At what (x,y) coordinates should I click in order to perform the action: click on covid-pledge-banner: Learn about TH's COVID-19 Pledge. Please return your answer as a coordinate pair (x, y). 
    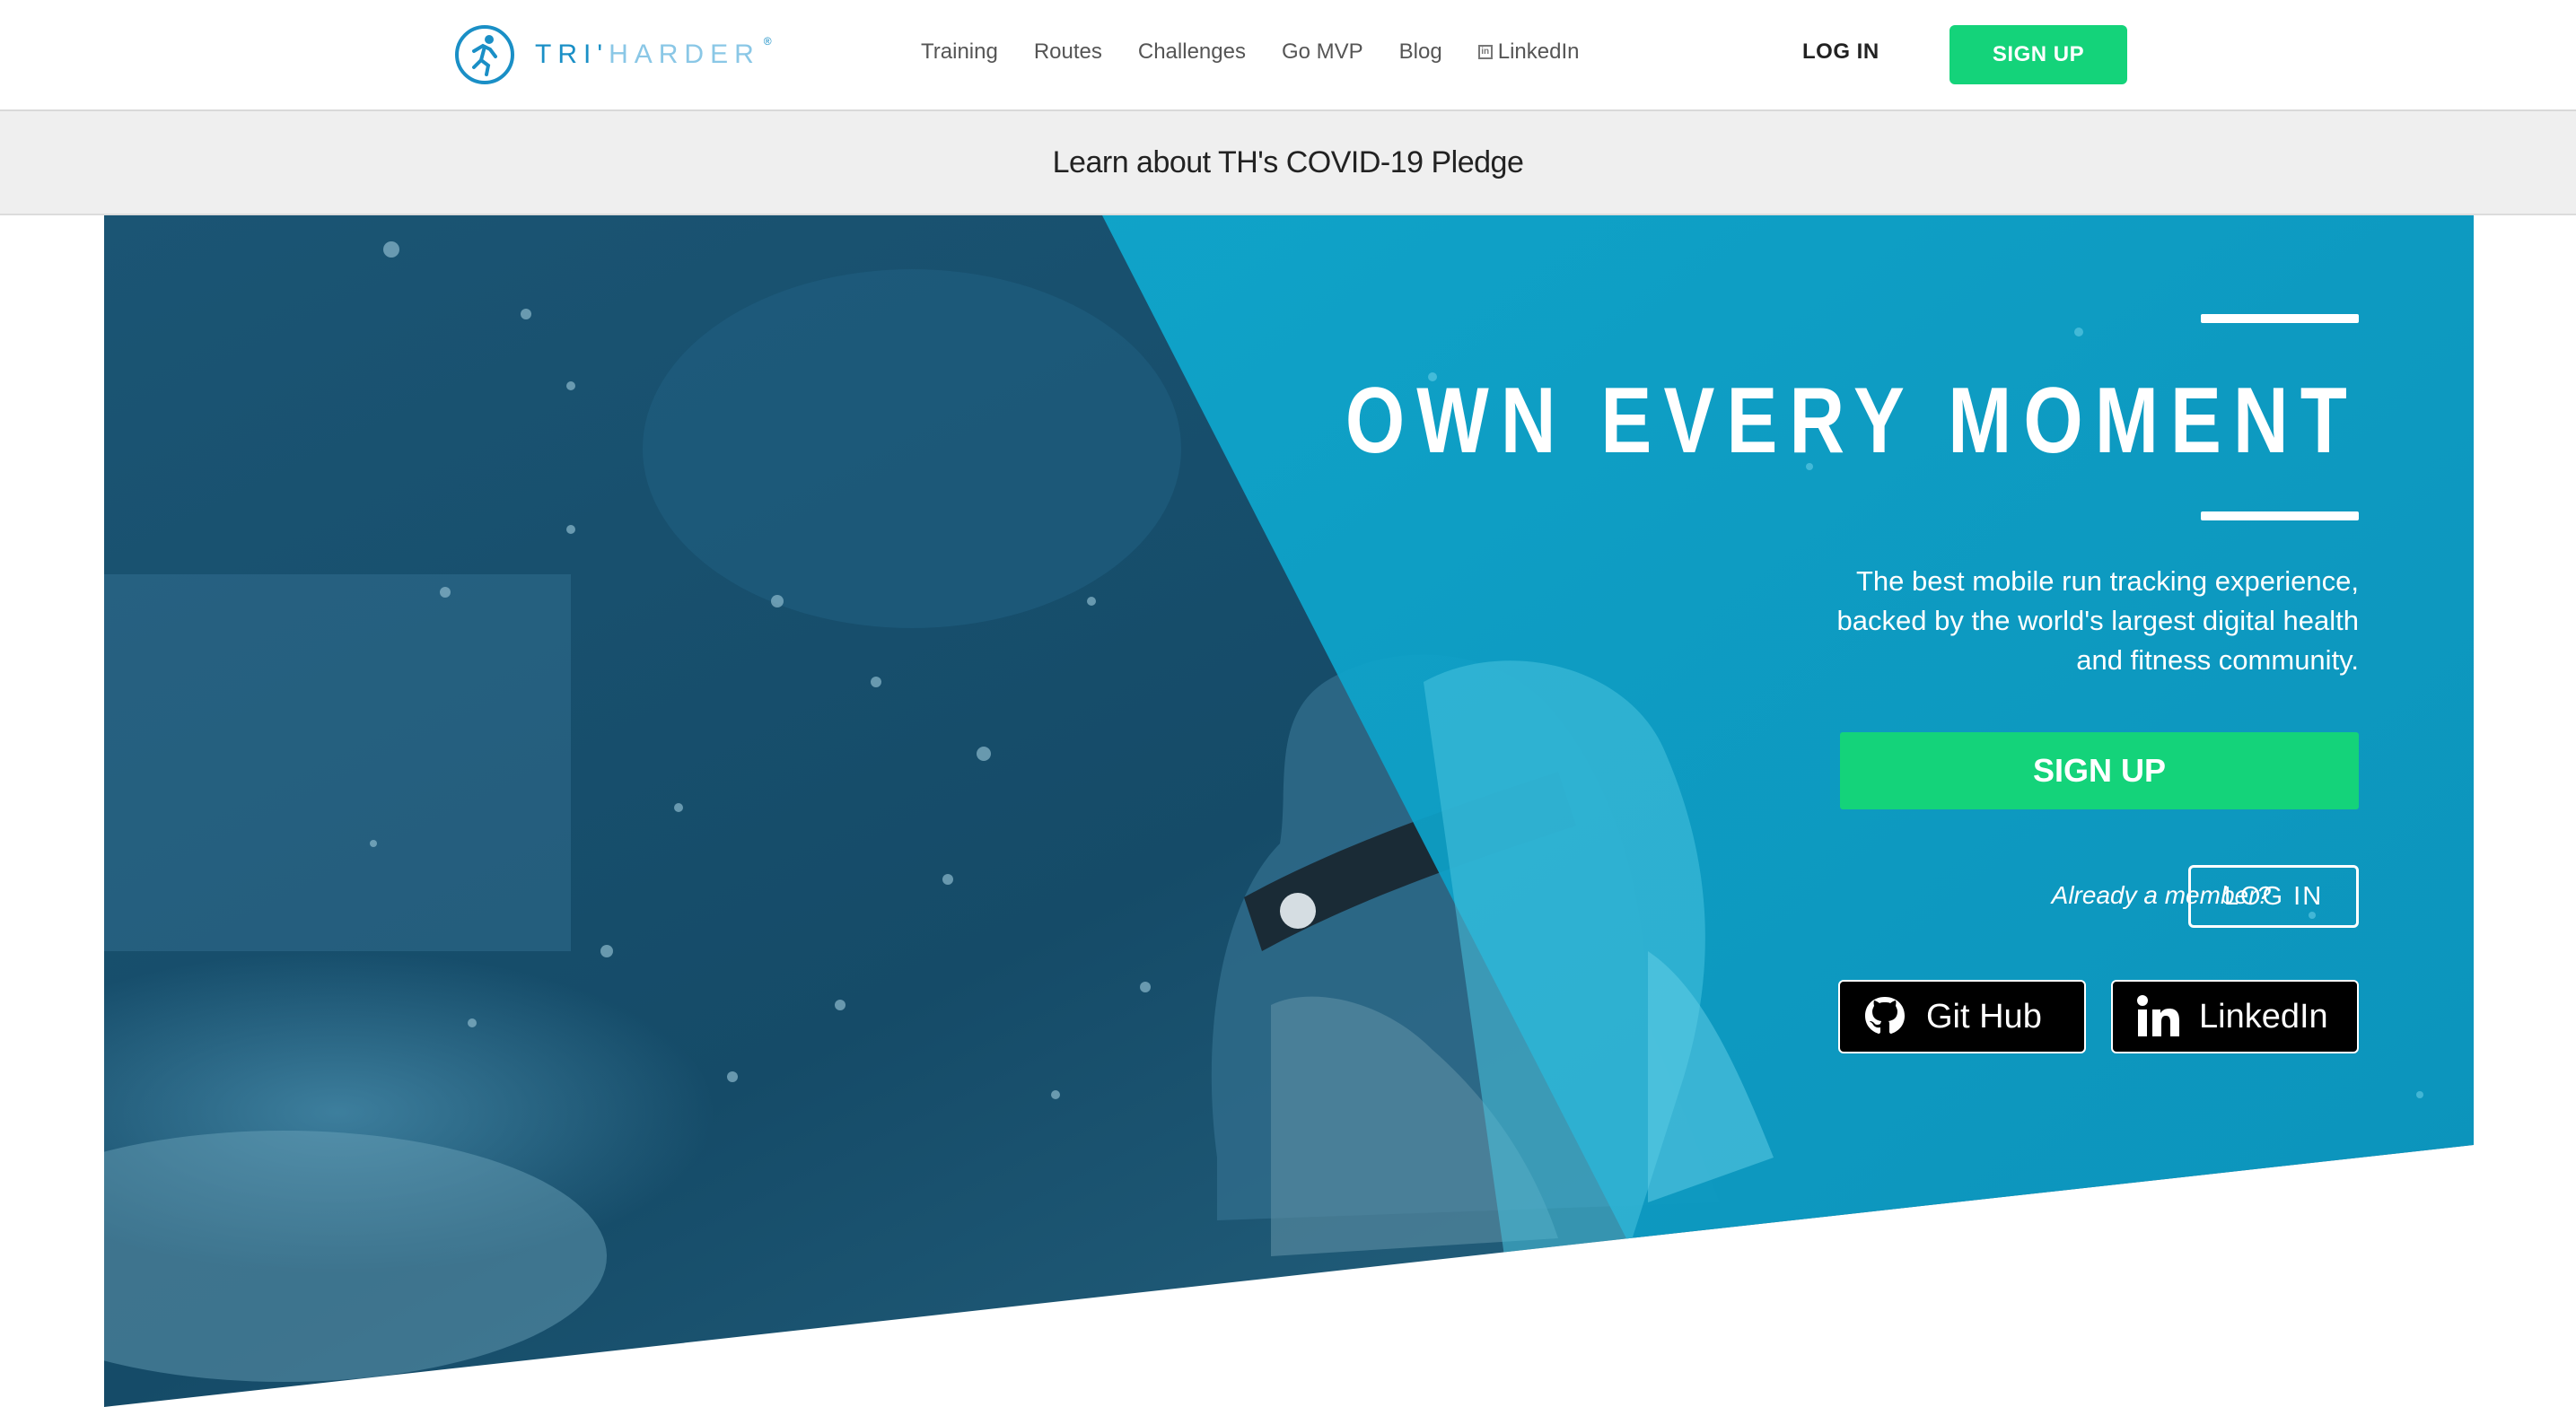
    Looking at the image, I should click on (1288, 163).